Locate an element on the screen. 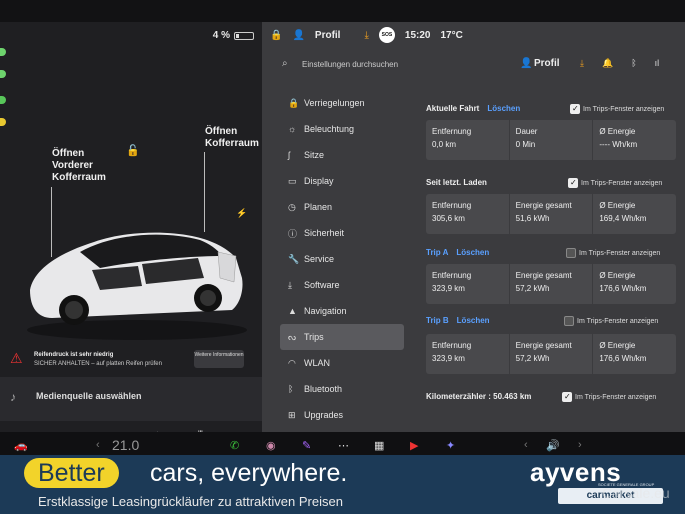  car-icon: 🚗 is located at coordinates (21, 445).